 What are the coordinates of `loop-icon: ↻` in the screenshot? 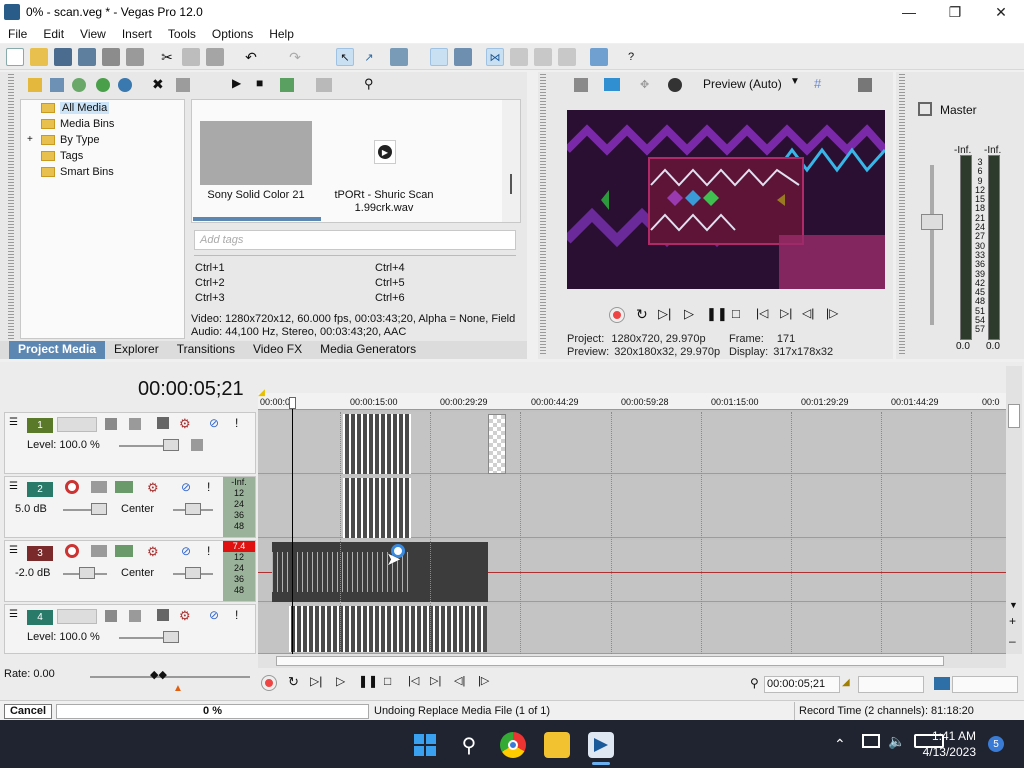 It's located at (642, 314).